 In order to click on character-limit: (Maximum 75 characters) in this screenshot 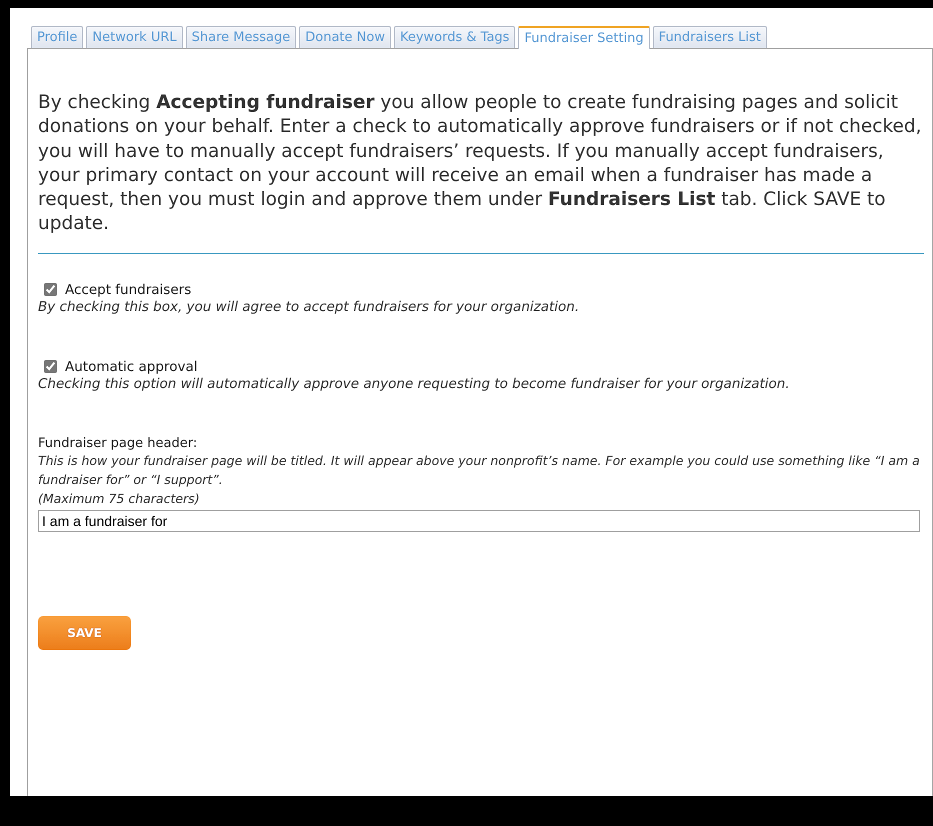, I will do `click(119, 499)`.